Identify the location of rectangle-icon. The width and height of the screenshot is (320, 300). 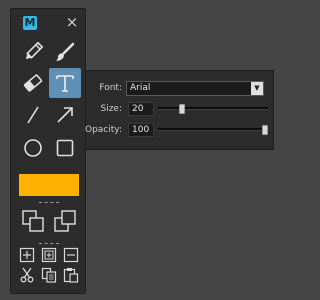
(65, 148).